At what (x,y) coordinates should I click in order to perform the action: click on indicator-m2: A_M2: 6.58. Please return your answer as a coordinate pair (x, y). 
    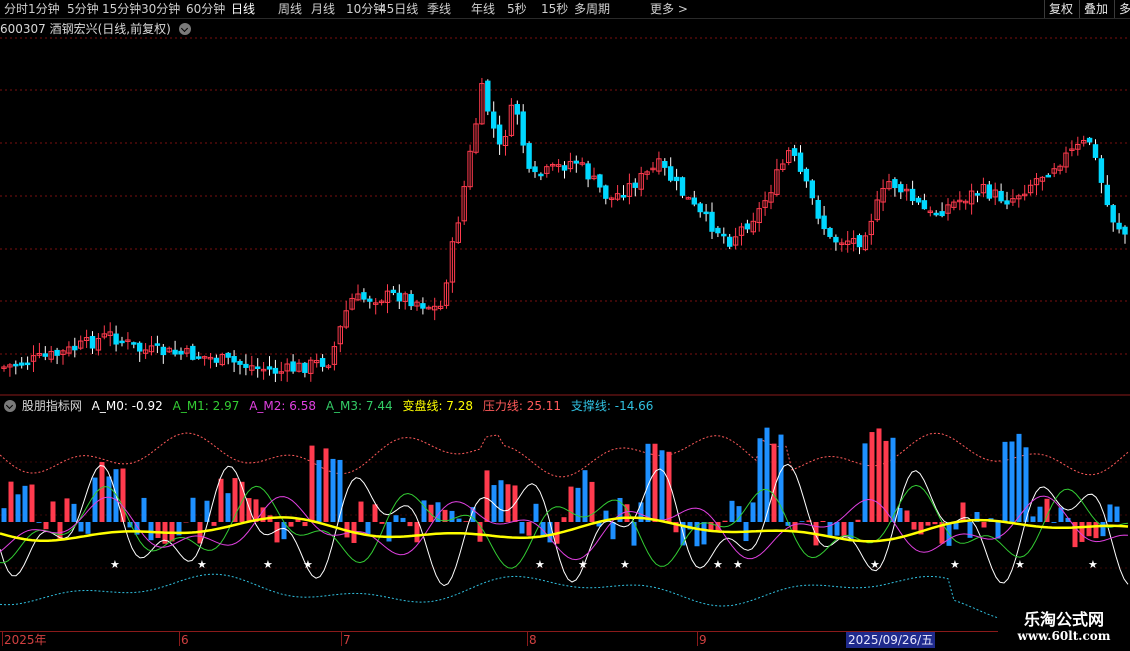
    Looking at the image, I should click on (282, 406).